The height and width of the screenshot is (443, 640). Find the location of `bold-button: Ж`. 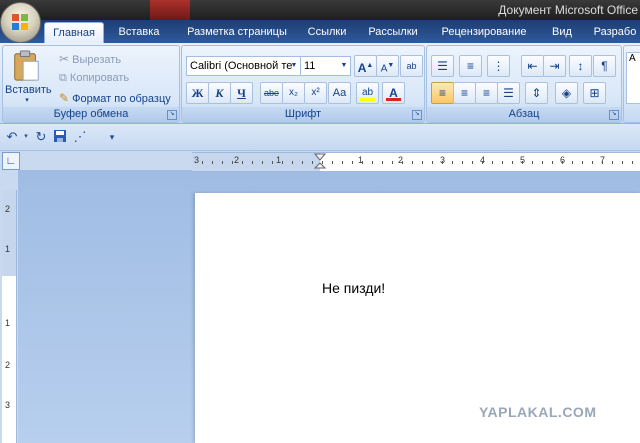

bold-button: Ж is located at coordinates (197, 93).